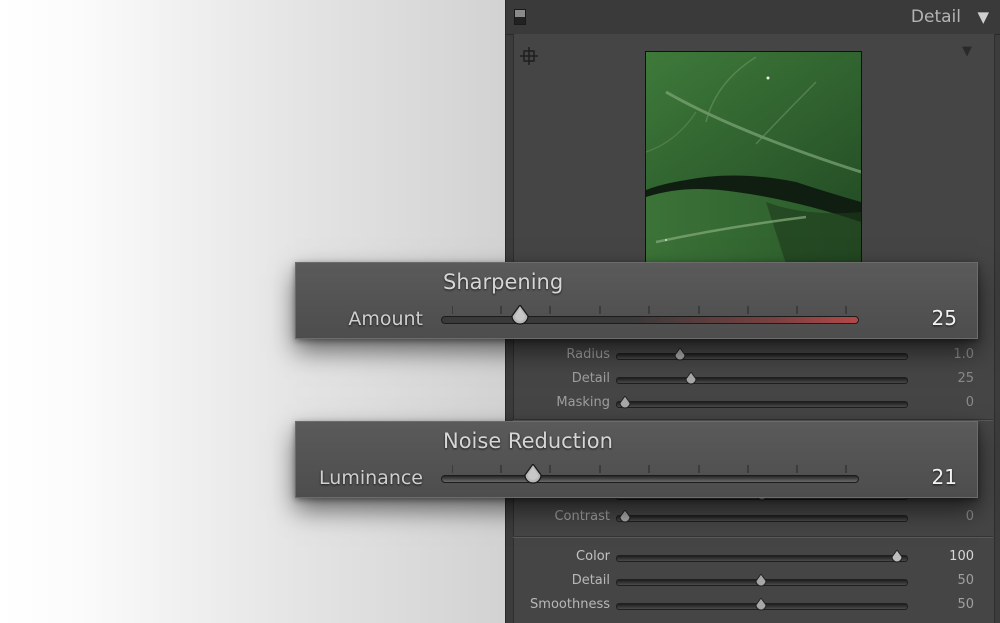 Image resolution: width=1000 pixels, height=623 pixels. I want to click on noise-reduction-heading: Noise Reduction, so click(528, 441).